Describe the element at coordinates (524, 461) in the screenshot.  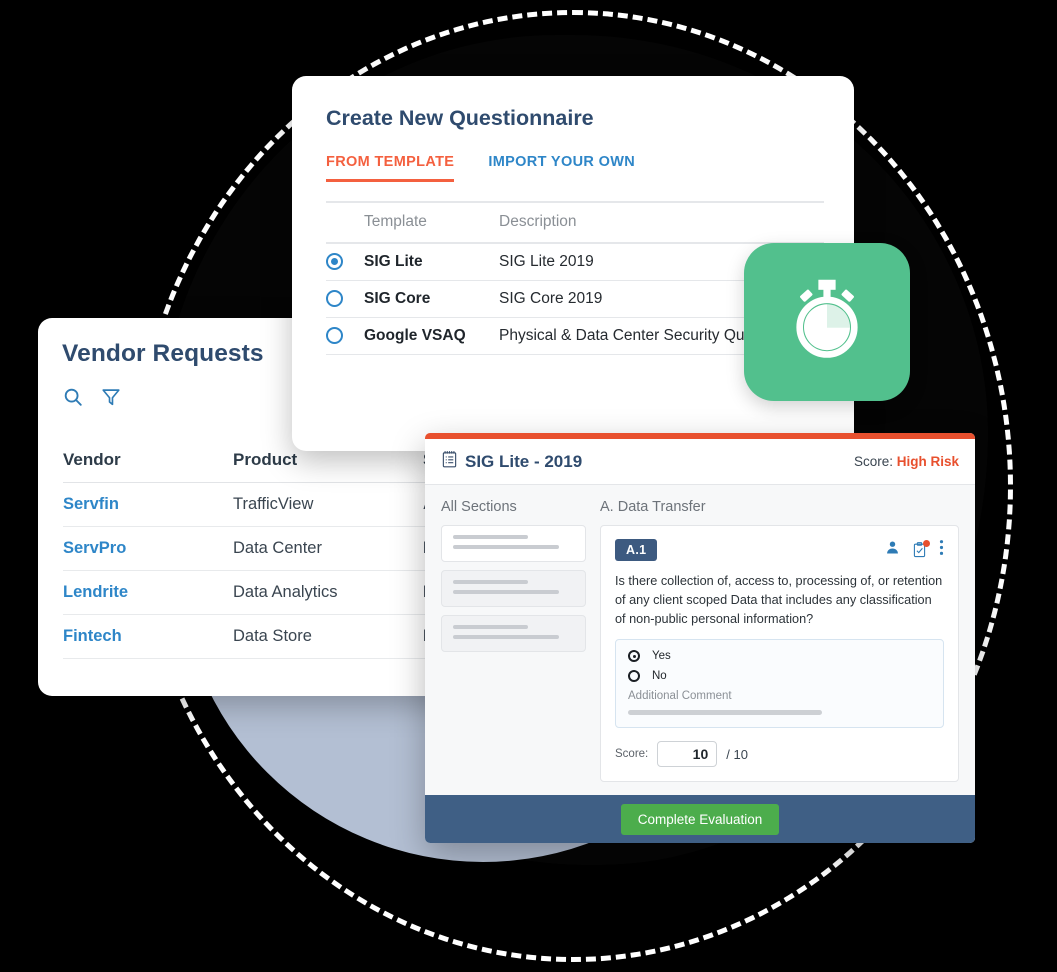
I see `panel-title: SIG Lite - 2019` at that location.